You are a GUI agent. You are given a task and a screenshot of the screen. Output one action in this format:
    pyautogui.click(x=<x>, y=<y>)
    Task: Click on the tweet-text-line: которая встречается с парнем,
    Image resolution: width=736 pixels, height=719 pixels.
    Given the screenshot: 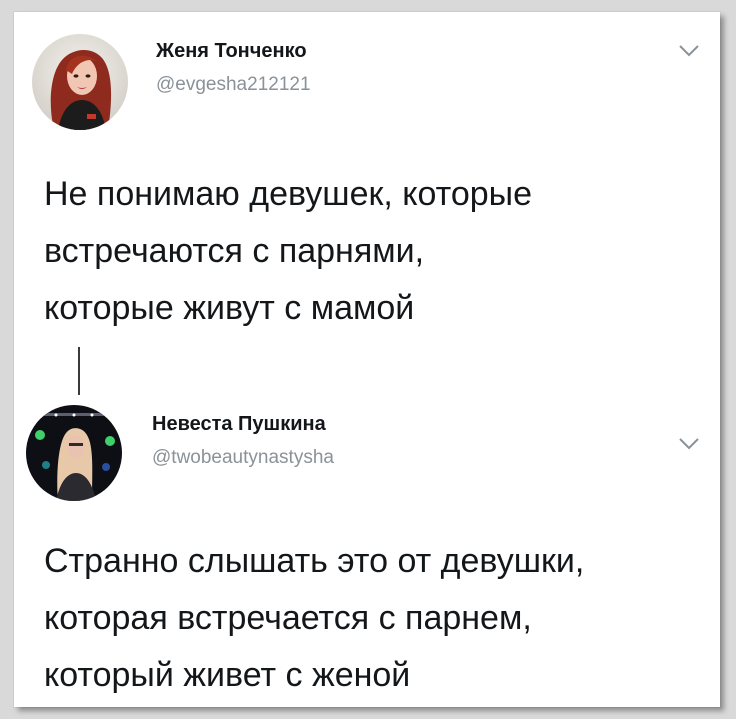 What is the action you would take?
    pyautogui.click(x=288, y=618)
    